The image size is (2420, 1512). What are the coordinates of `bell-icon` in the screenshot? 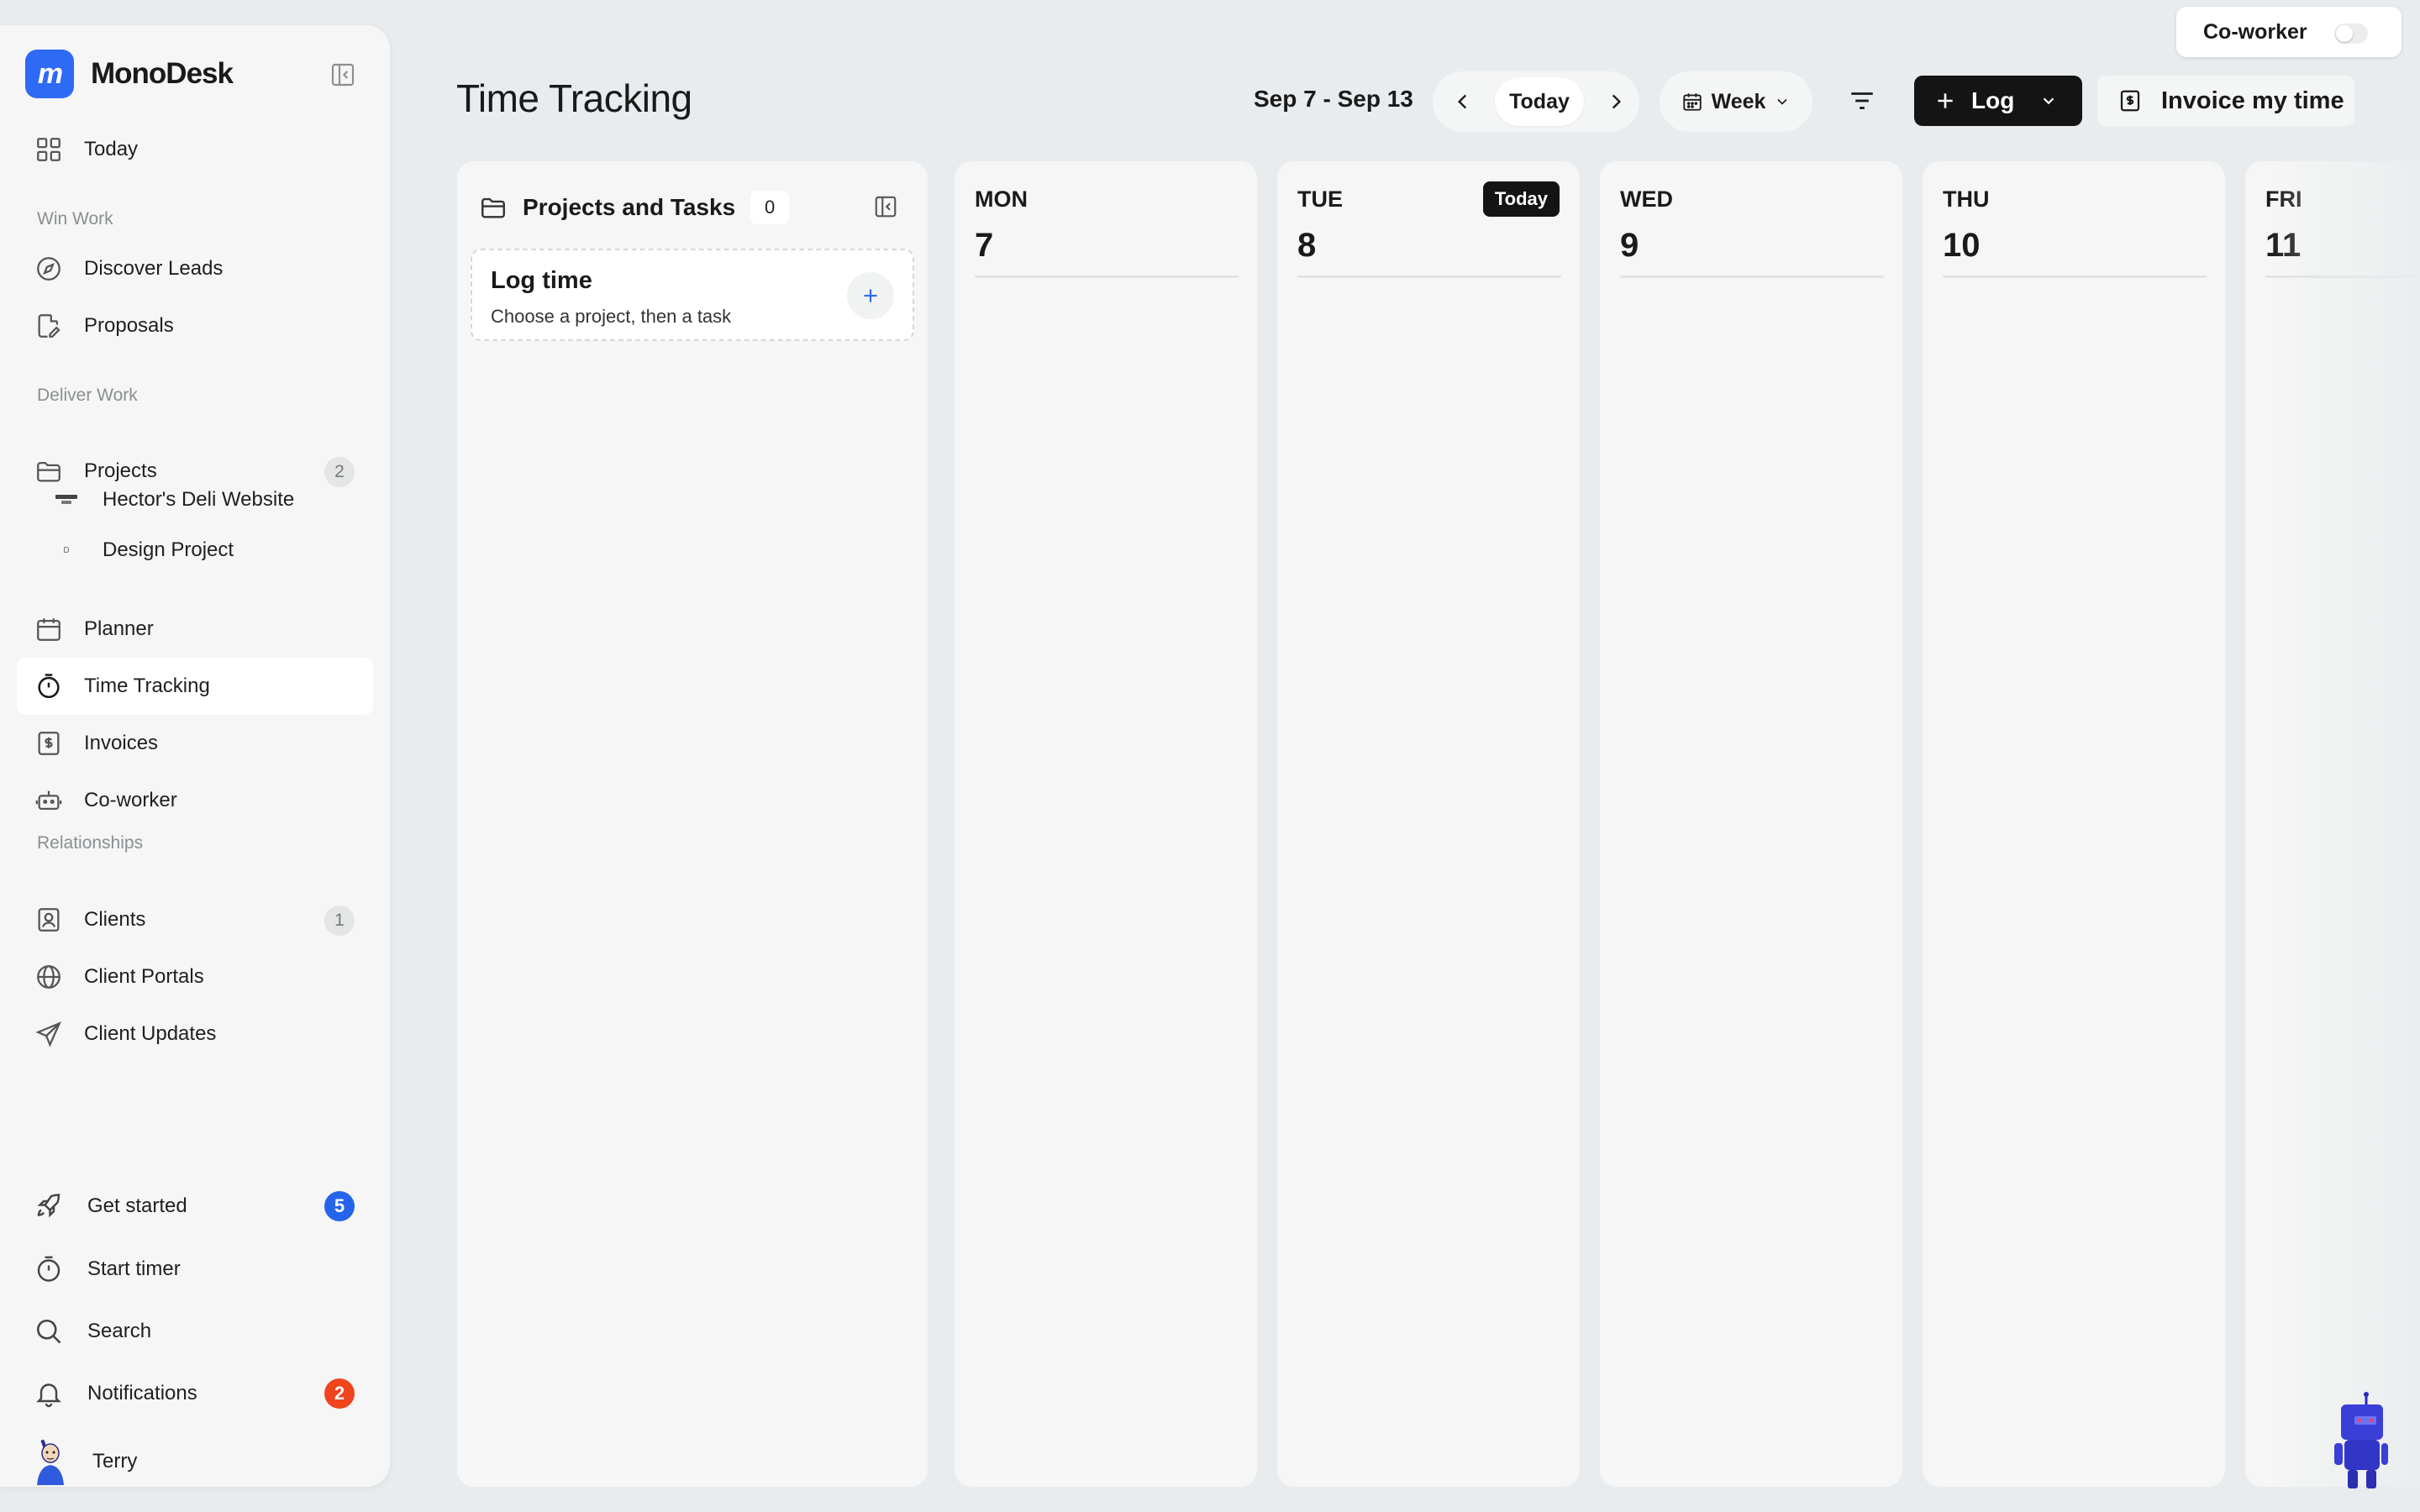 It's located at (49, 1393).